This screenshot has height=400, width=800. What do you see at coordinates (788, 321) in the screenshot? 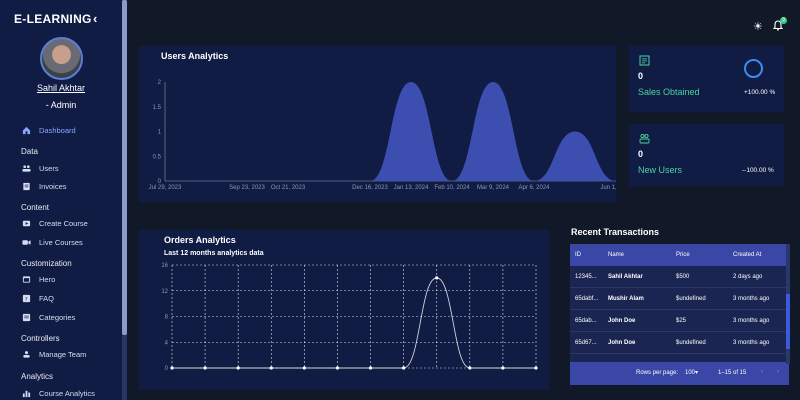
I see `transactions-scrollbar-thumb` at bounding box center [788, 321].